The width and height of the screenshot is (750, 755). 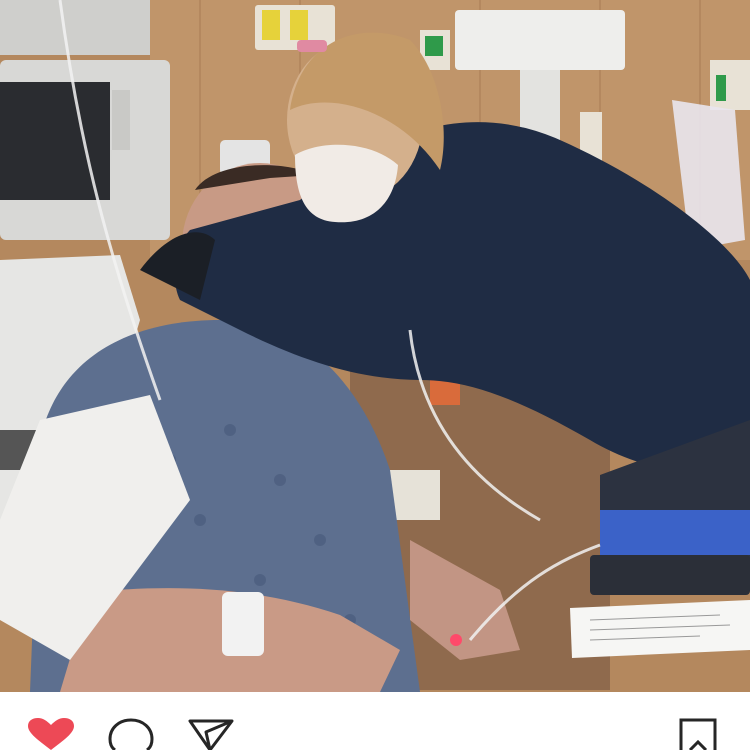 I want to click on heart-filled-icon, so click(x=51, y=734).